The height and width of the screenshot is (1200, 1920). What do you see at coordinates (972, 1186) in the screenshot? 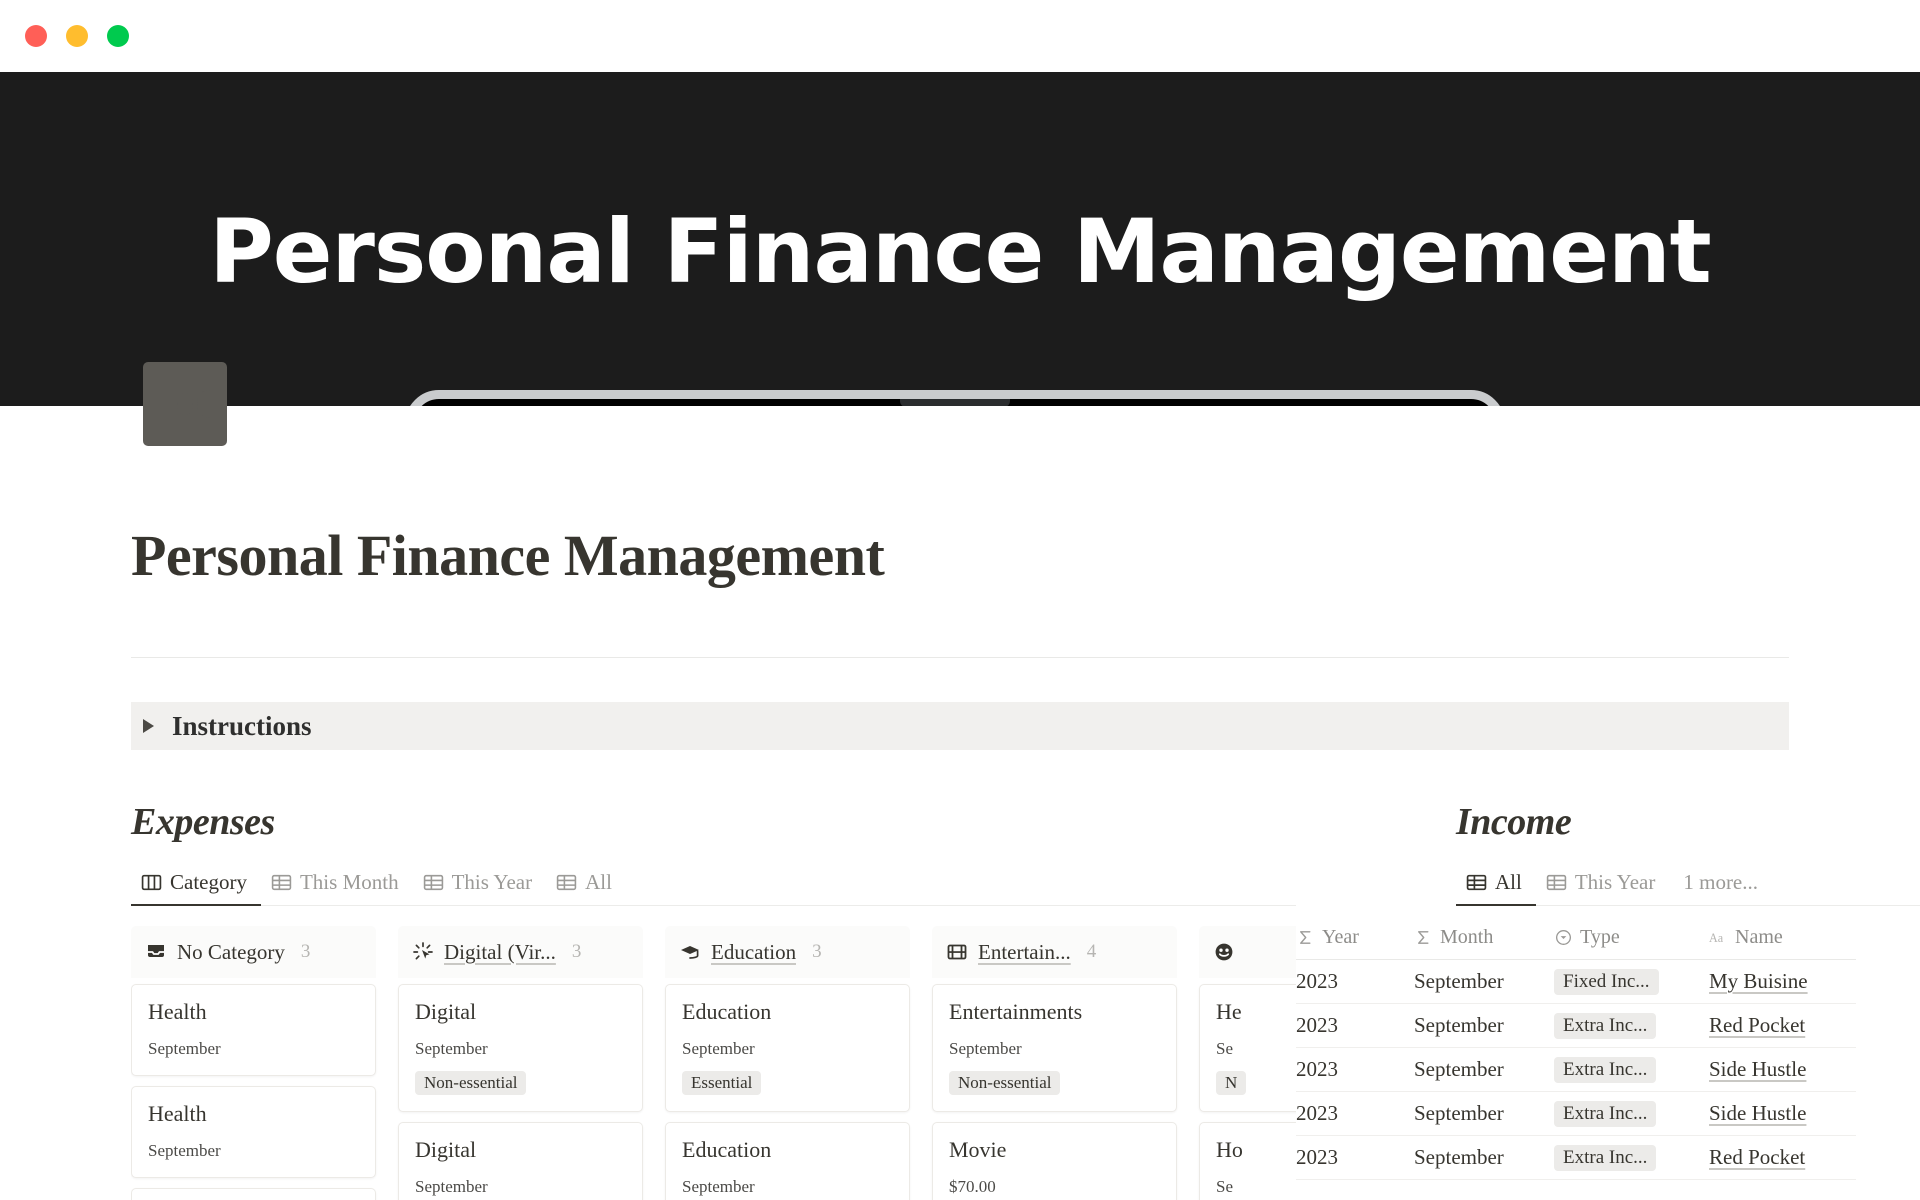
I see `card-amount: $70.00` at bounding box center [972, 1186].